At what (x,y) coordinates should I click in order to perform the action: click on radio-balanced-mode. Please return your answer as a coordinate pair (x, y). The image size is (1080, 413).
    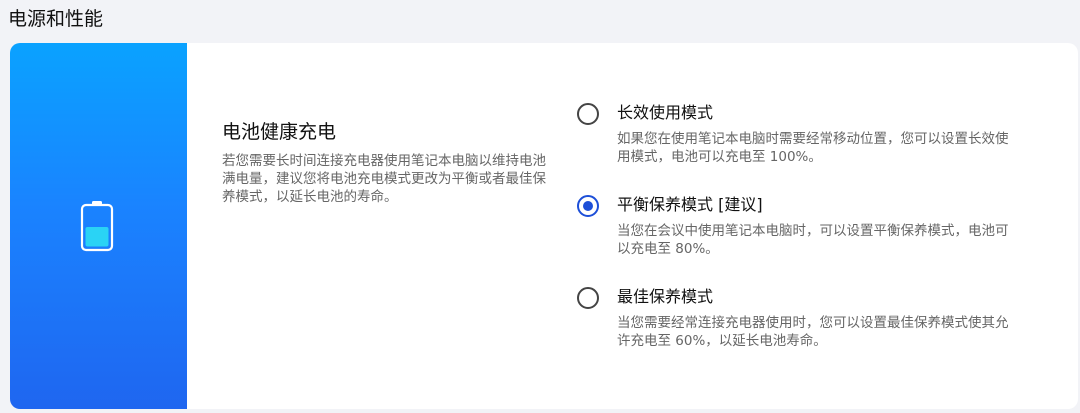
    Looking at the image, I should click on (588, 206).